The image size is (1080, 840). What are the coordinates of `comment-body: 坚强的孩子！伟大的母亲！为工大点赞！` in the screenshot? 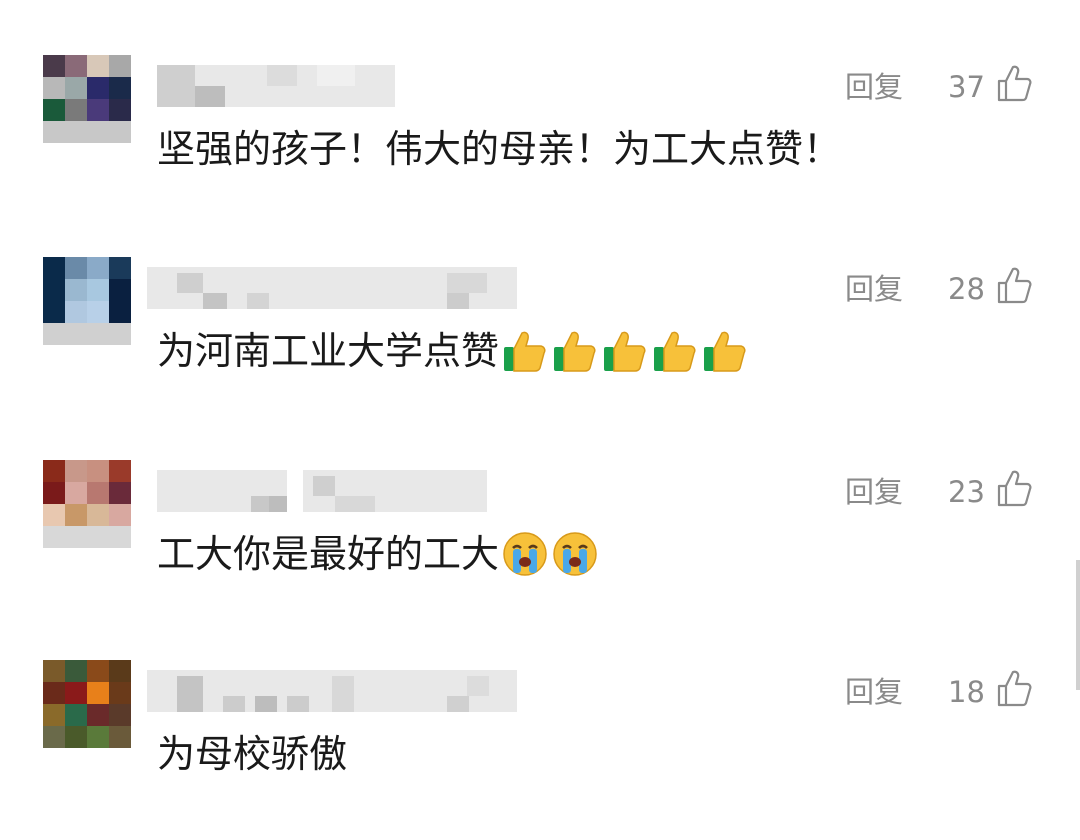 It's located at (499, 149).